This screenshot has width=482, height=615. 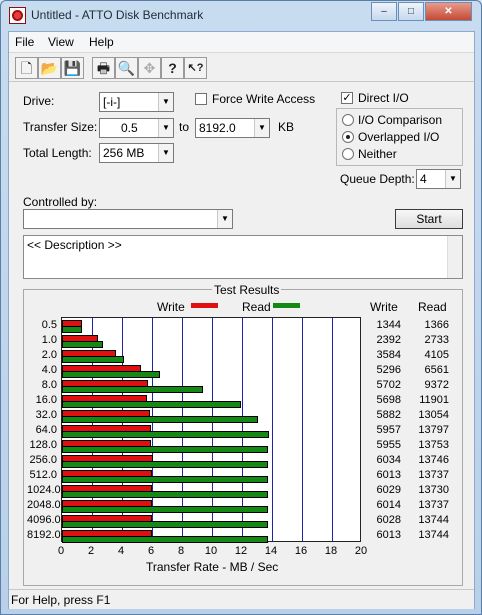 I want to click on start-button: Start, so click(x=429, y=219).